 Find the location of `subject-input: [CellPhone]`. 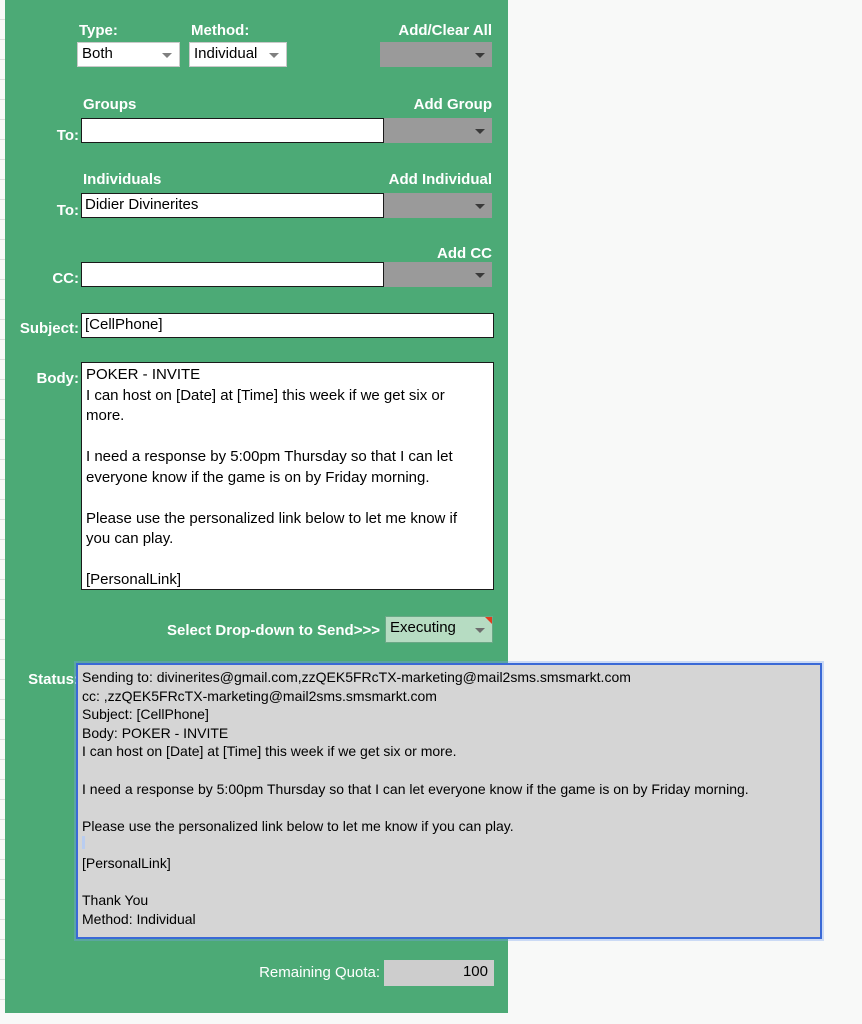

subject-input: [CellPhone] is located at coordinates (287, 325).